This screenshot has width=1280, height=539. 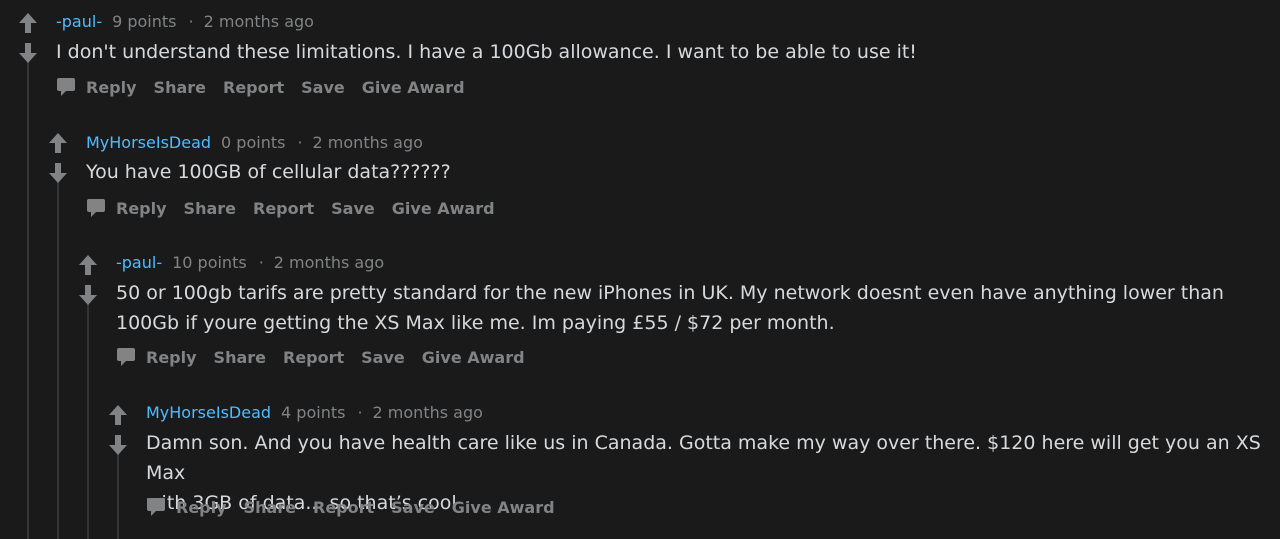 What do you see at coordinates (268, 172) in the screenshot?
I see `comment-body: You have 100GB of cellular data??????` at bounding box center [268, 172].